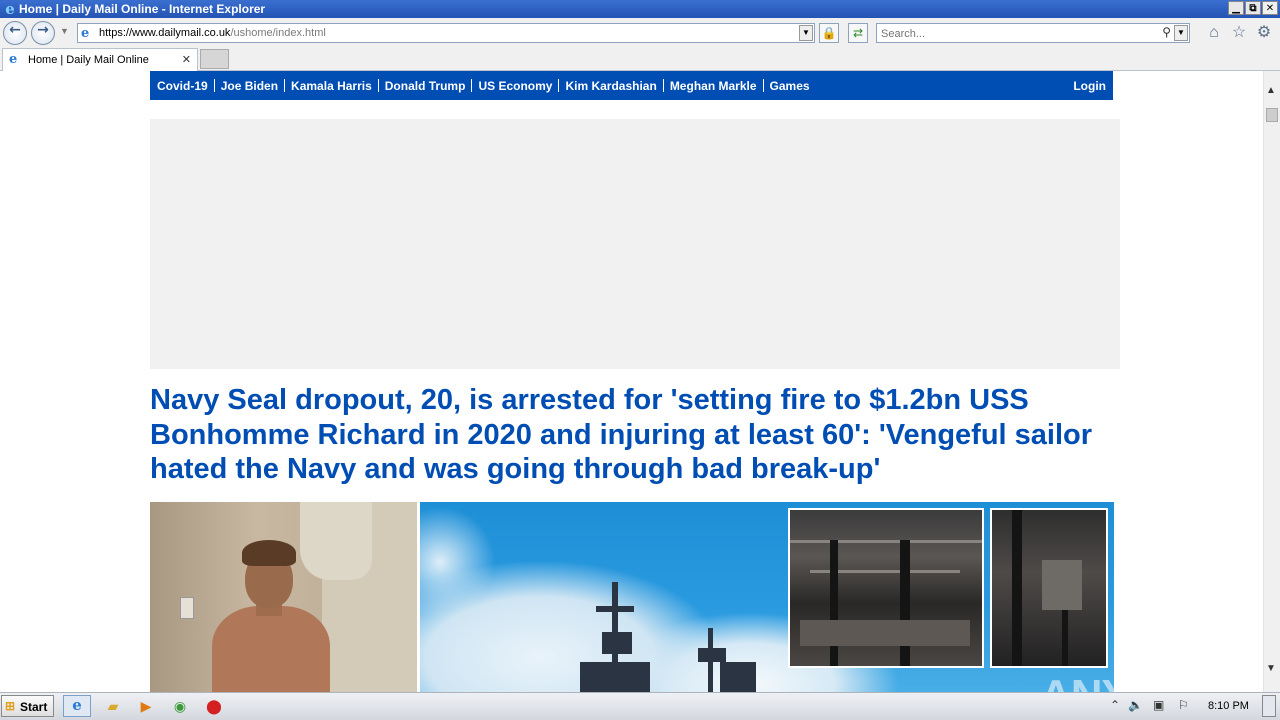 The image size is (1280, 720). Describe the element at coordinates (1236, 8) in the screenshot. I see `minimize-button: ▁` at that location.